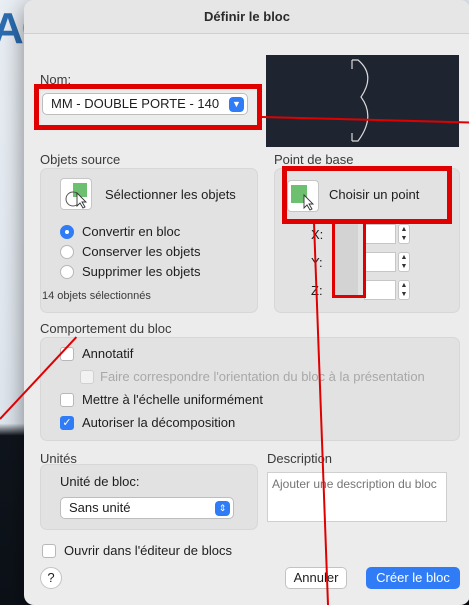 This screenshot has width=469, height=605. I want to click on y-label: Y:, so click(317, 262).